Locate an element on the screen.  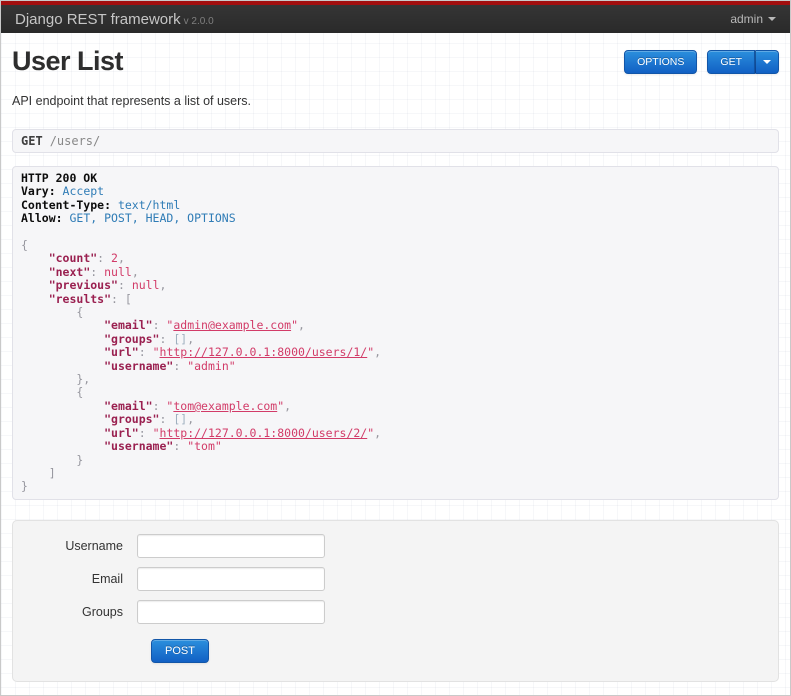
groups-field is located at coordinates (231, 611).